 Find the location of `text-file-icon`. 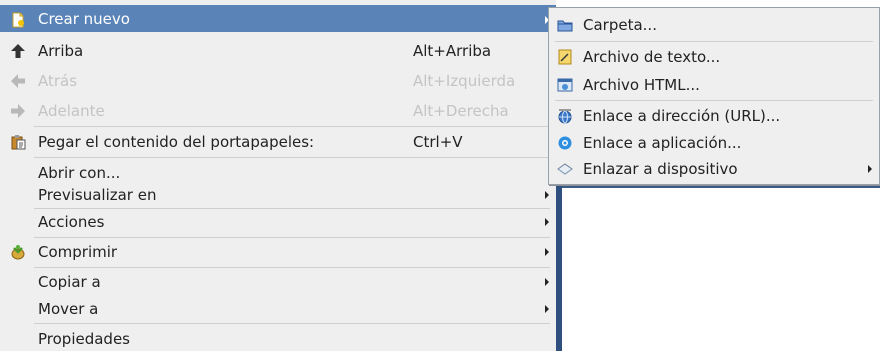

text-file-icon is located at coordinates (565, 57).